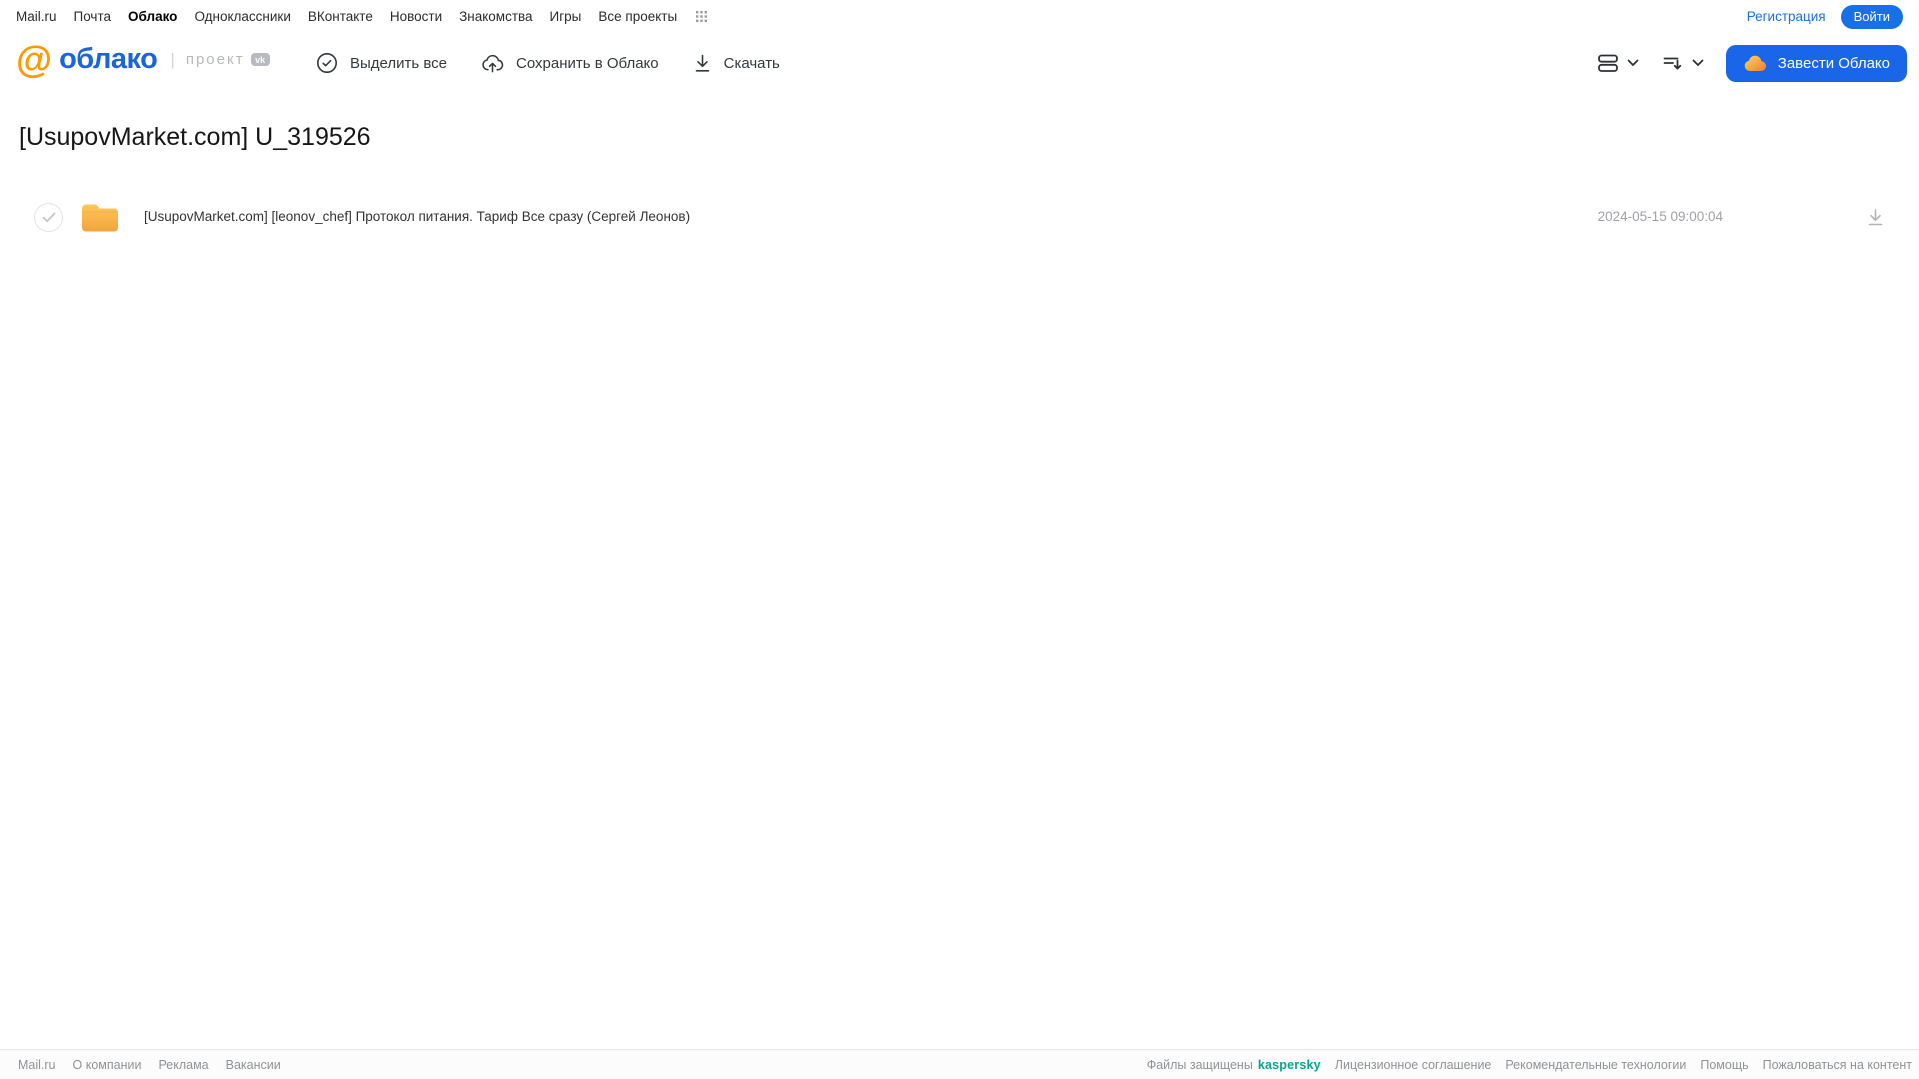 The width and height of the screenshot is (1919, 1079). Describe the element at coordinates (327, 63) in the screenshot. I see `check-circle-icon` at that location.